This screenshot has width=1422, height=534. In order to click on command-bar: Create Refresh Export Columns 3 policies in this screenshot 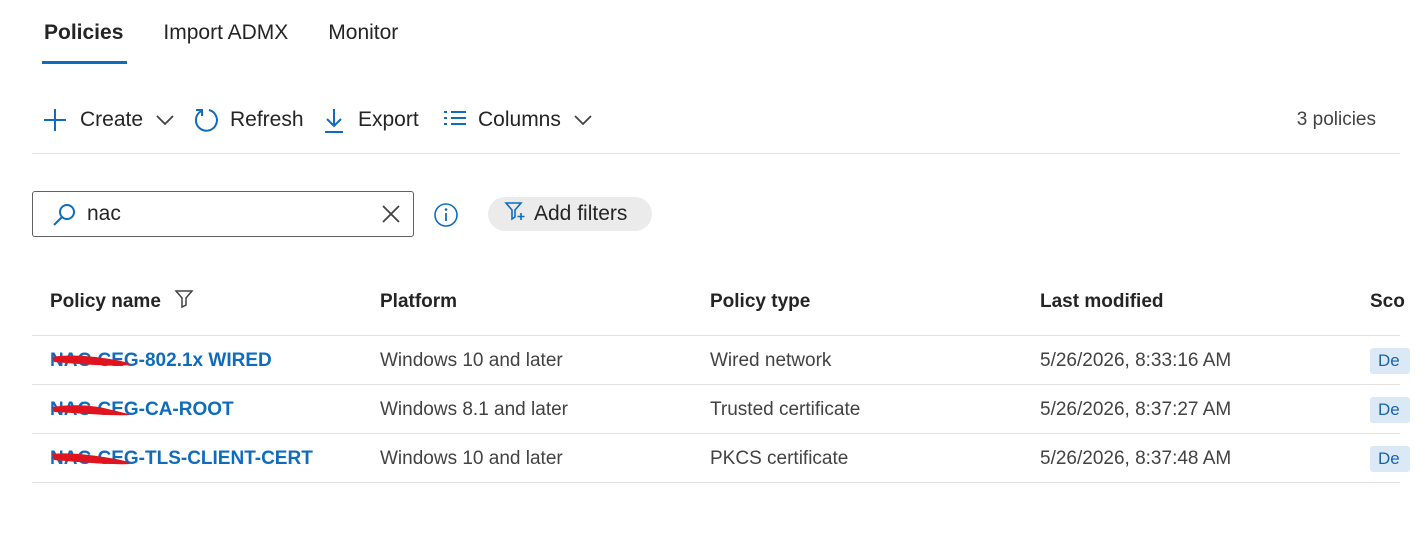, I will do `click(716, 125)`.